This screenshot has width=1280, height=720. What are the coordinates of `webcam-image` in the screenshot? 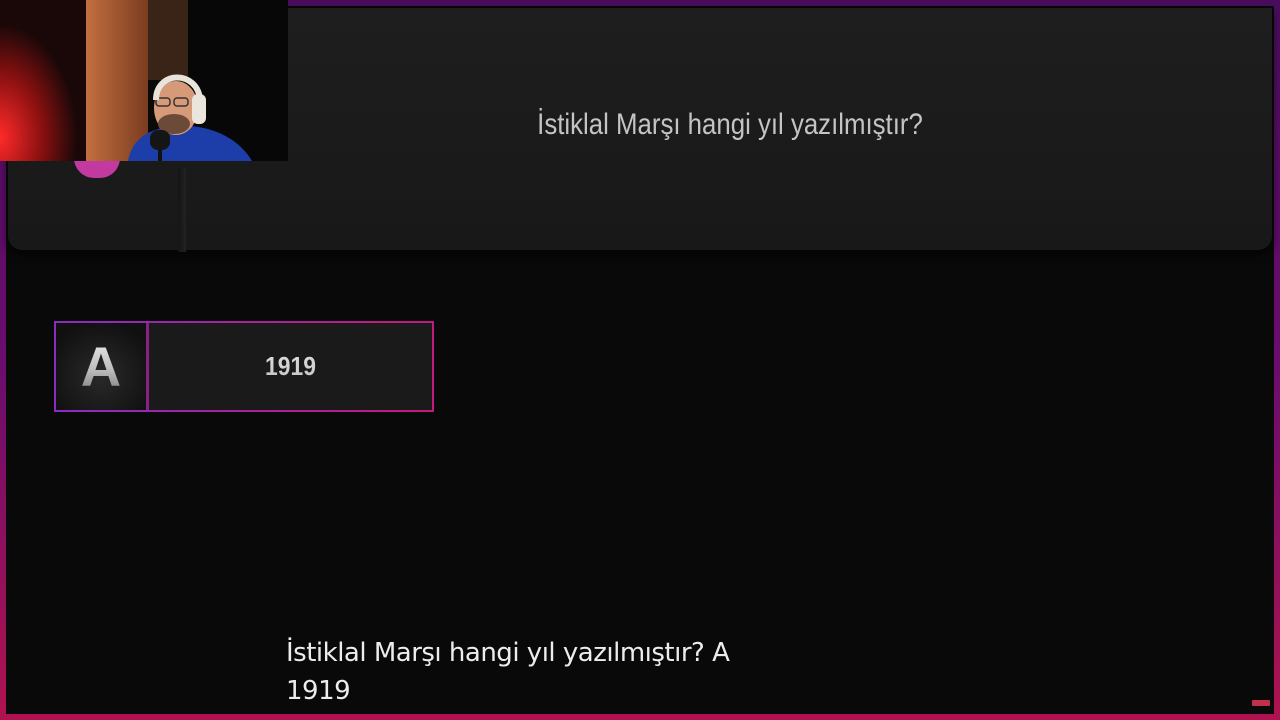 It's located at (144, 80).